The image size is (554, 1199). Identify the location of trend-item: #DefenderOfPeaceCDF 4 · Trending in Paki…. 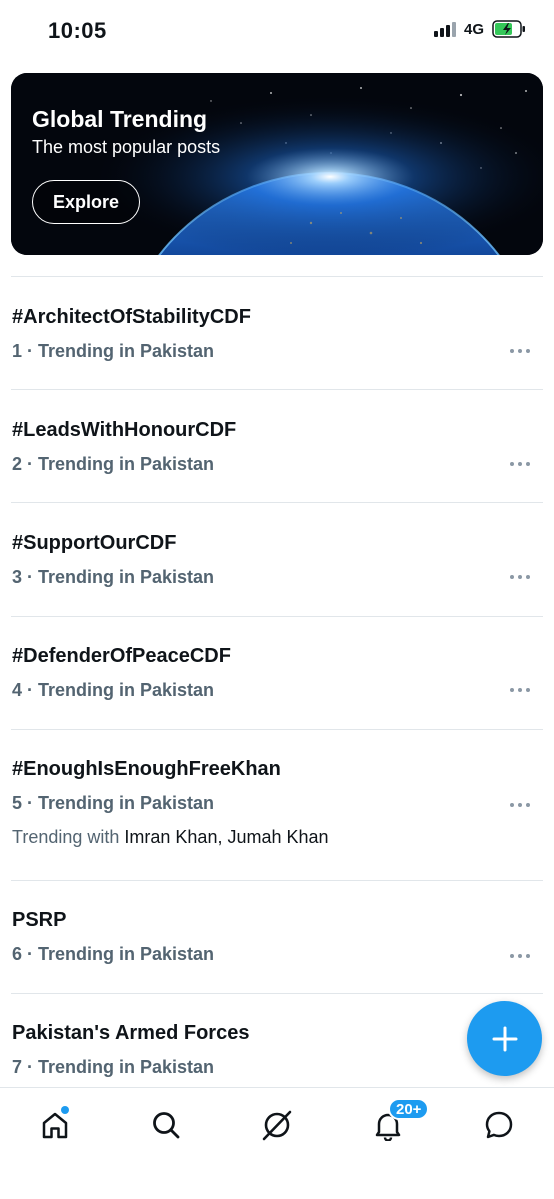
(277, 673).